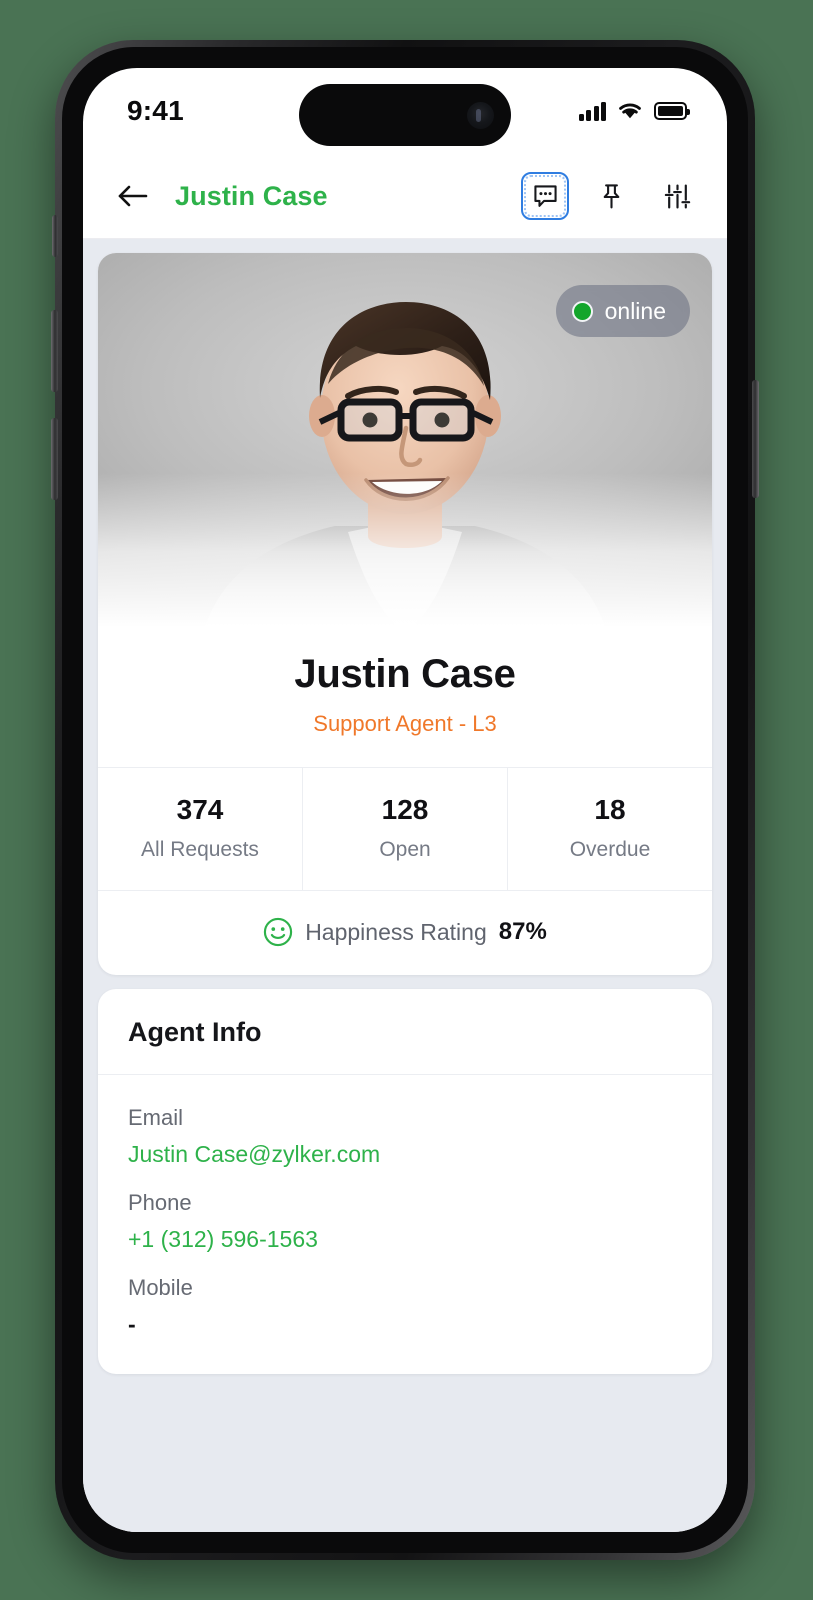 This screenshot has height=1600, width=813. I want to click on info-value-mobile: -, so click(132, 1324).